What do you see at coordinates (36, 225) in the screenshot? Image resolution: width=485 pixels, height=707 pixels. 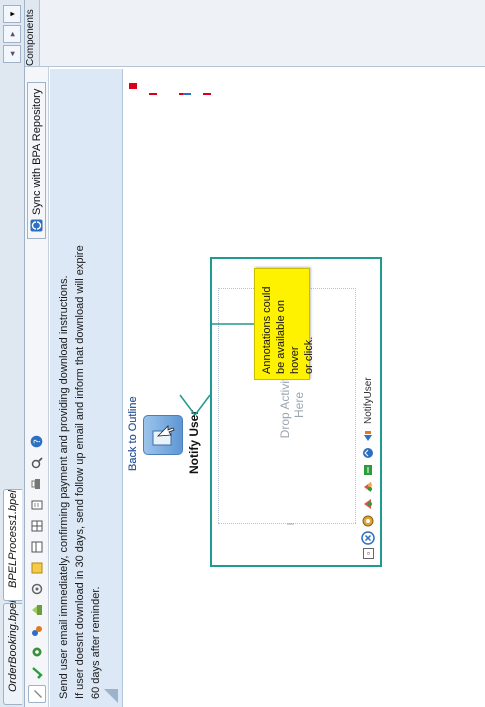 I see `sync-icon` at bounding box center [36, 225].